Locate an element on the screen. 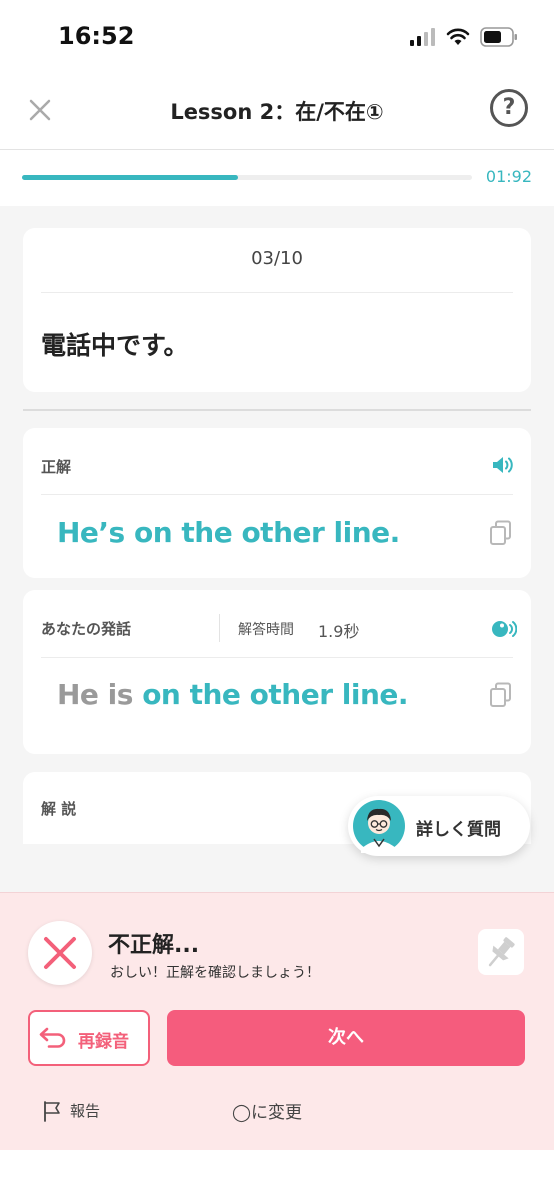 The width and height of the screenshot is (554, 1200). progress-bar is located at coordinates (247, 177).